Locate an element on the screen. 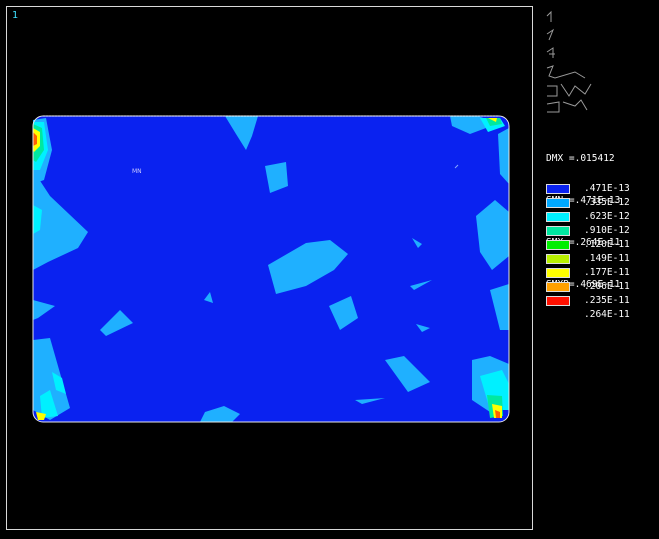 The width and height of the screenshot is (659, 539). min-marker: MN is located at coordinates (137, 171).